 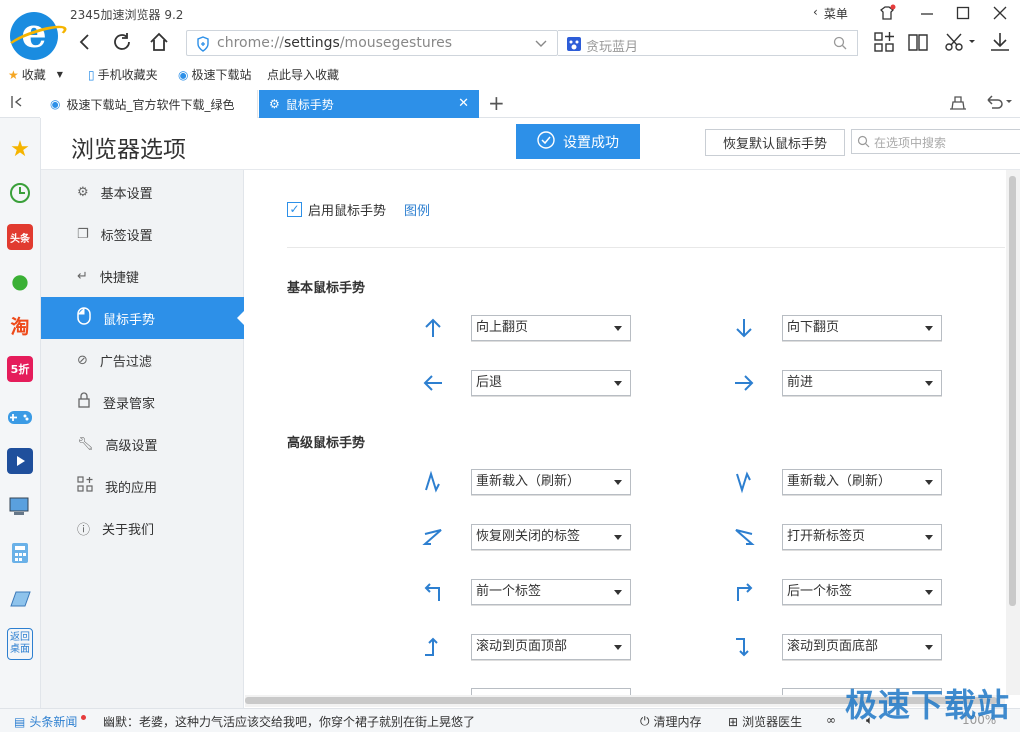 I want to click on success-toast: 设置成功, so click(x=578, y=141).